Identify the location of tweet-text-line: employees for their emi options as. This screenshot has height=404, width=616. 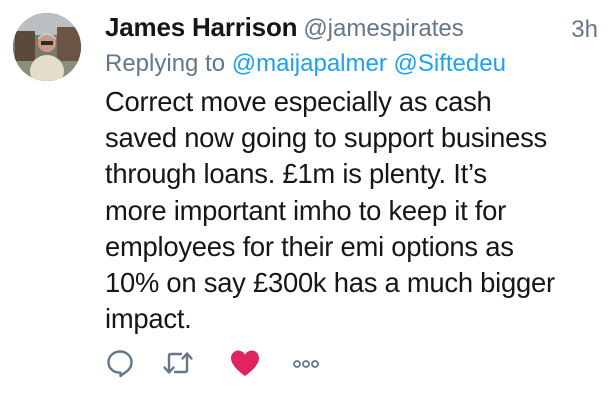
(309, 246).